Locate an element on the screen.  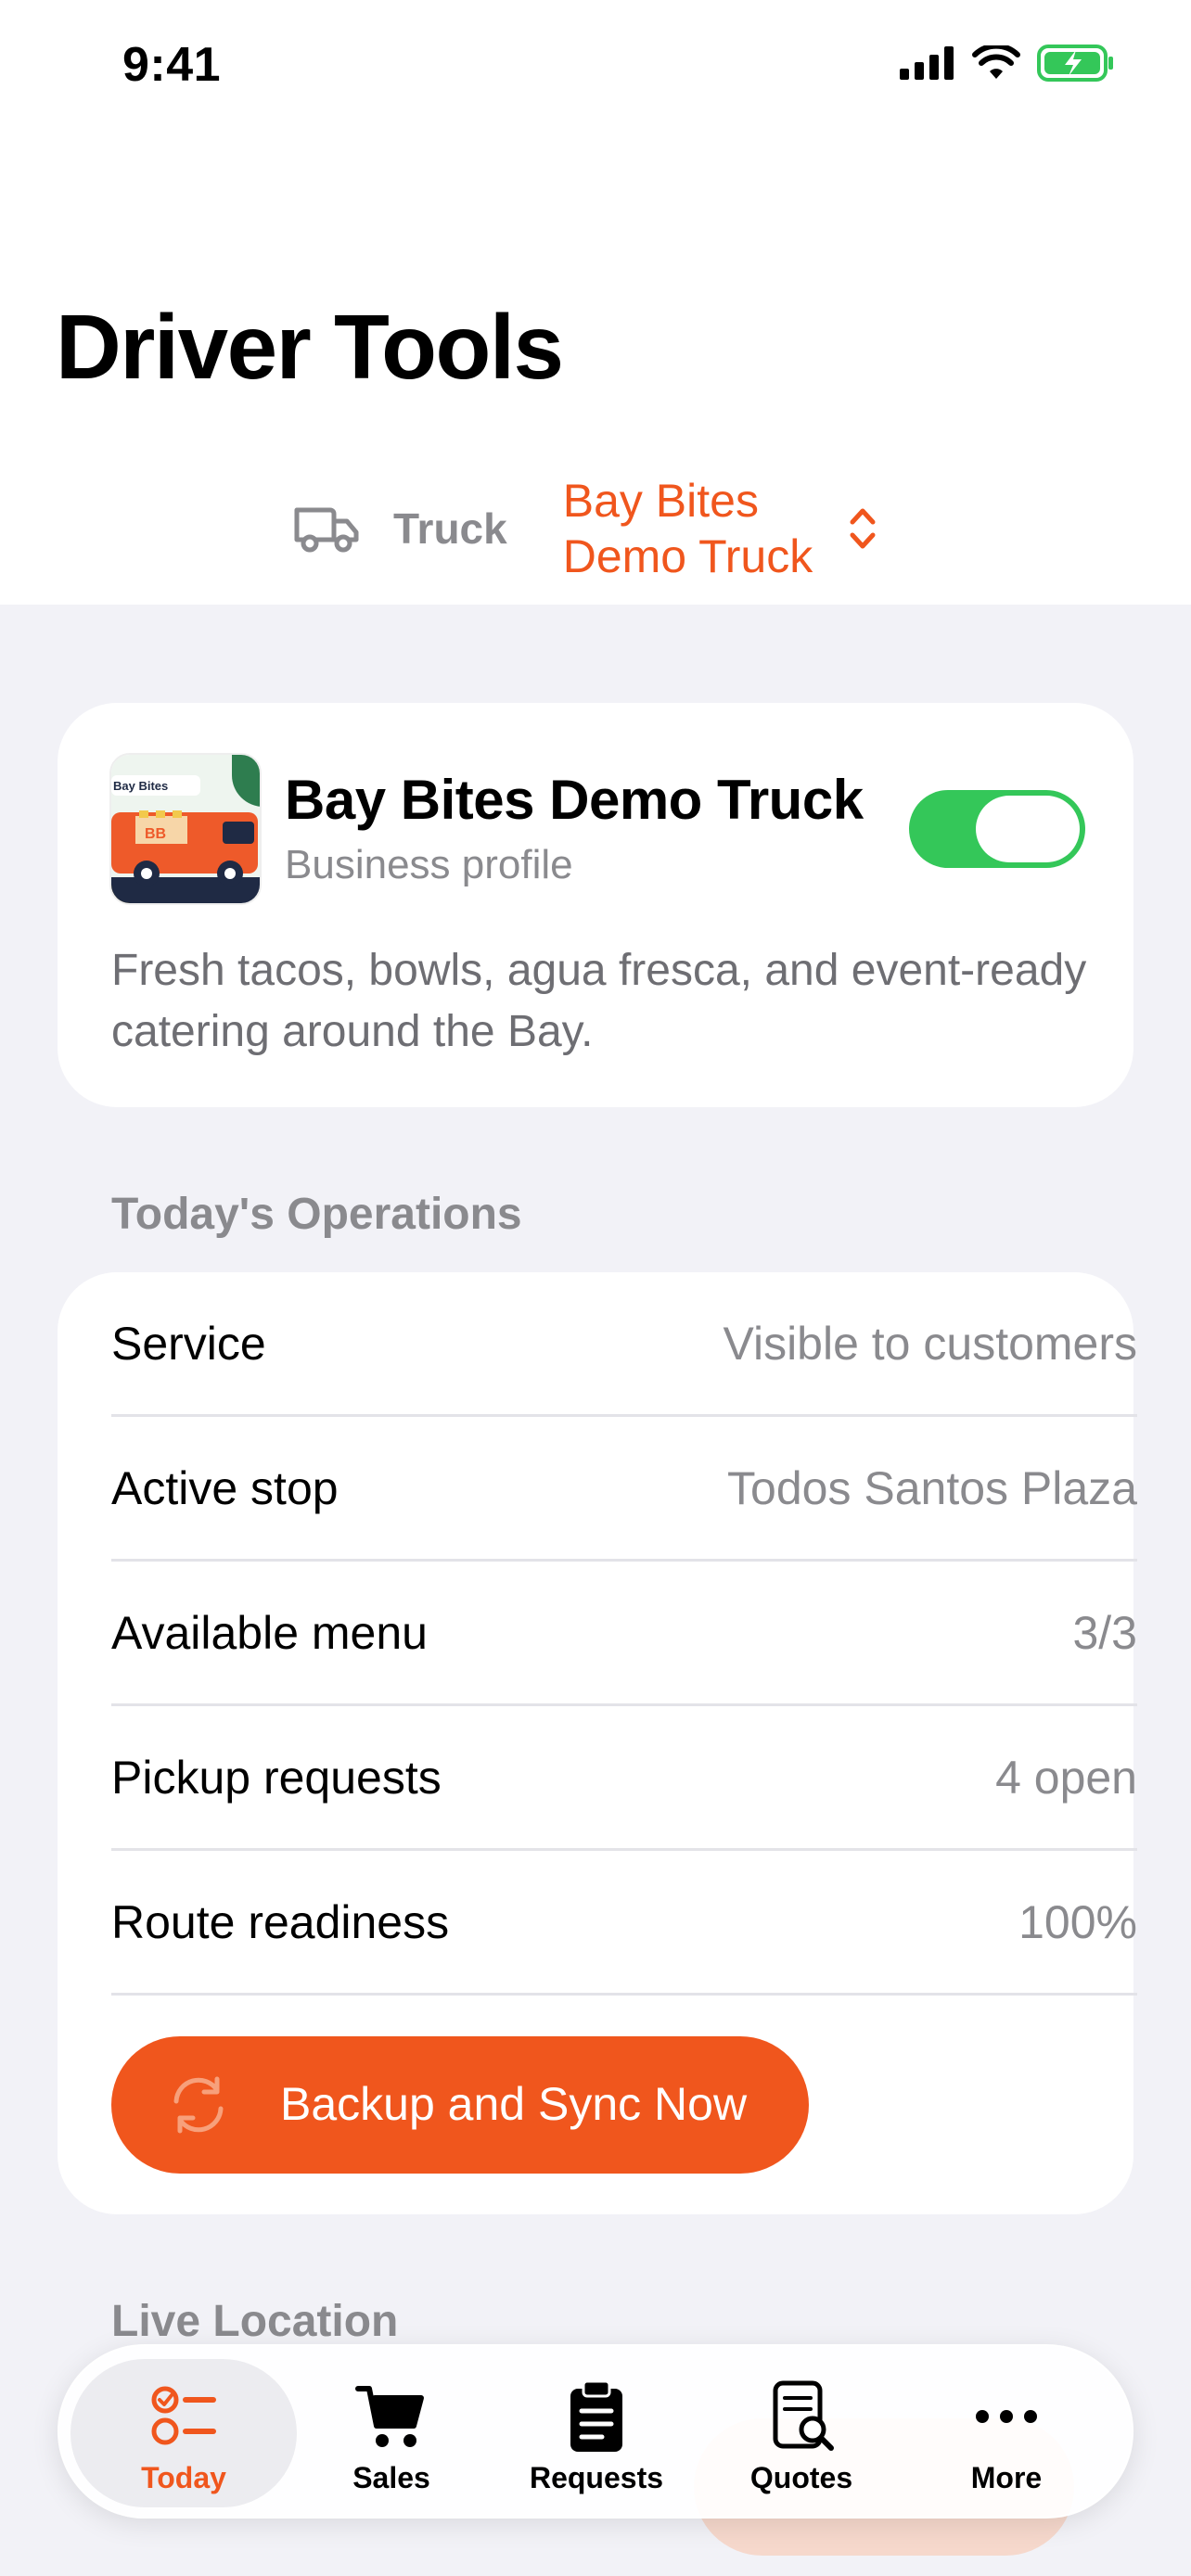
ops-row-label: Available menu is located at coordinates (270, 1633).